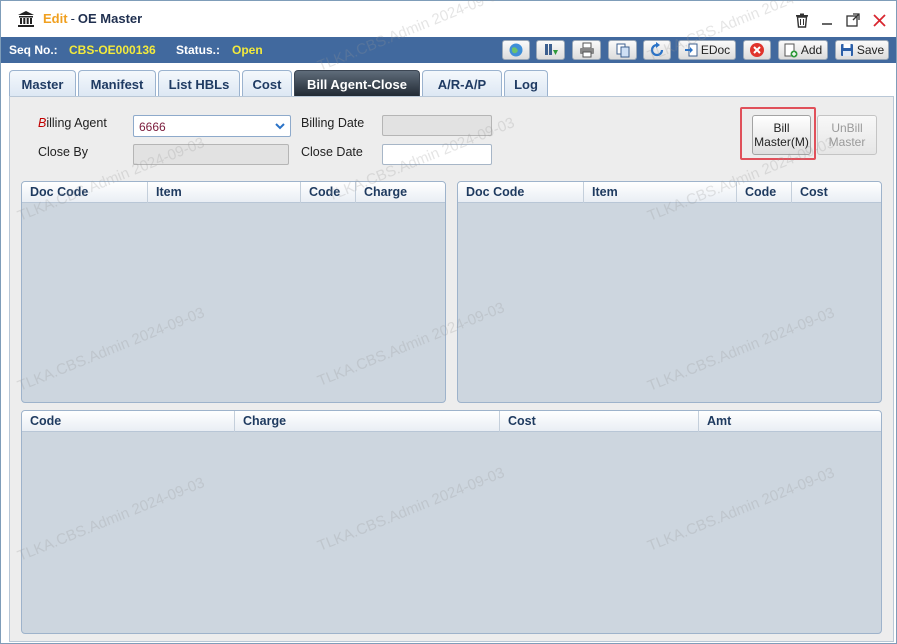 The height and width of the screenshot is (644, 897). Describe the element at coordinates (526, 83) in the screenshot. I see `tab-log: Log` at that location.